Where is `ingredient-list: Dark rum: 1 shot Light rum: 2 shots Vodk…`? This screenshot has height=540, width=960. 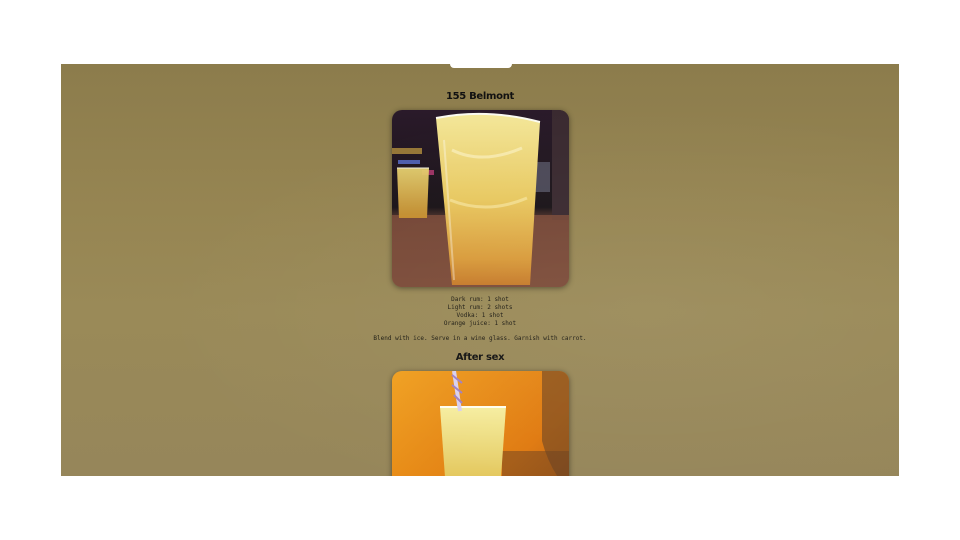
ingredient-list: Dark rum: 1 shot Light rum: 2 shots Vodk… is located at coordinates (480, 312).